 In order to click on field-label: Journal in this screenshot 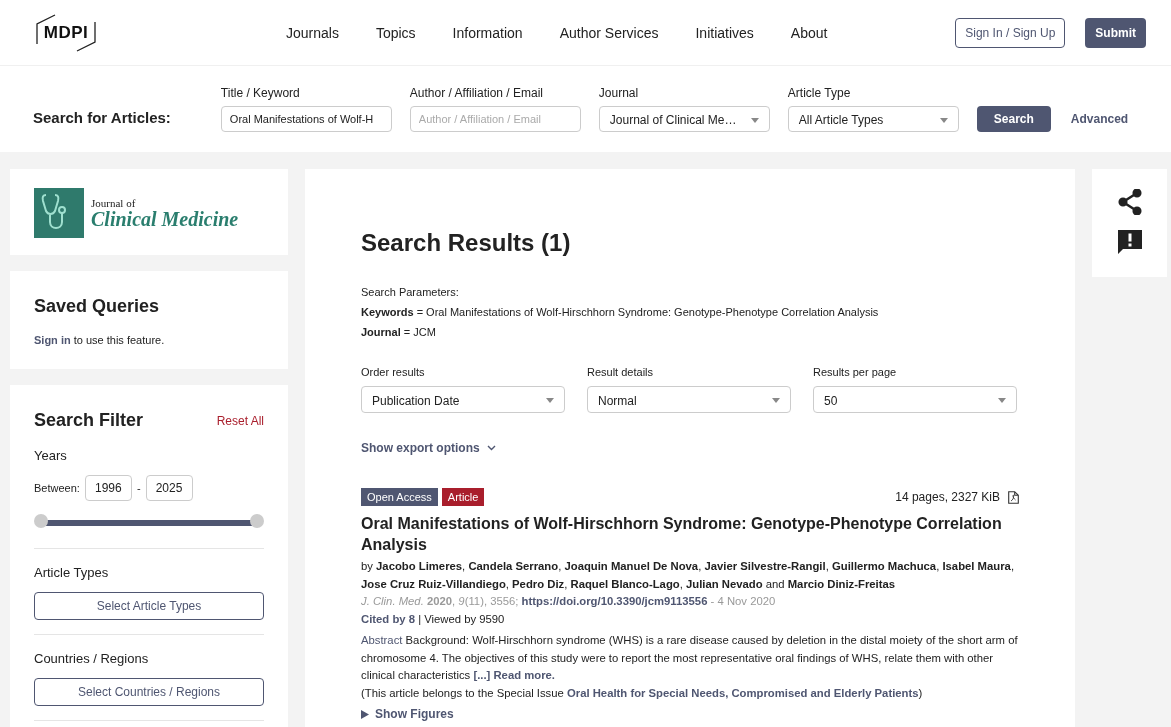, I will do `click(619, 93)`.